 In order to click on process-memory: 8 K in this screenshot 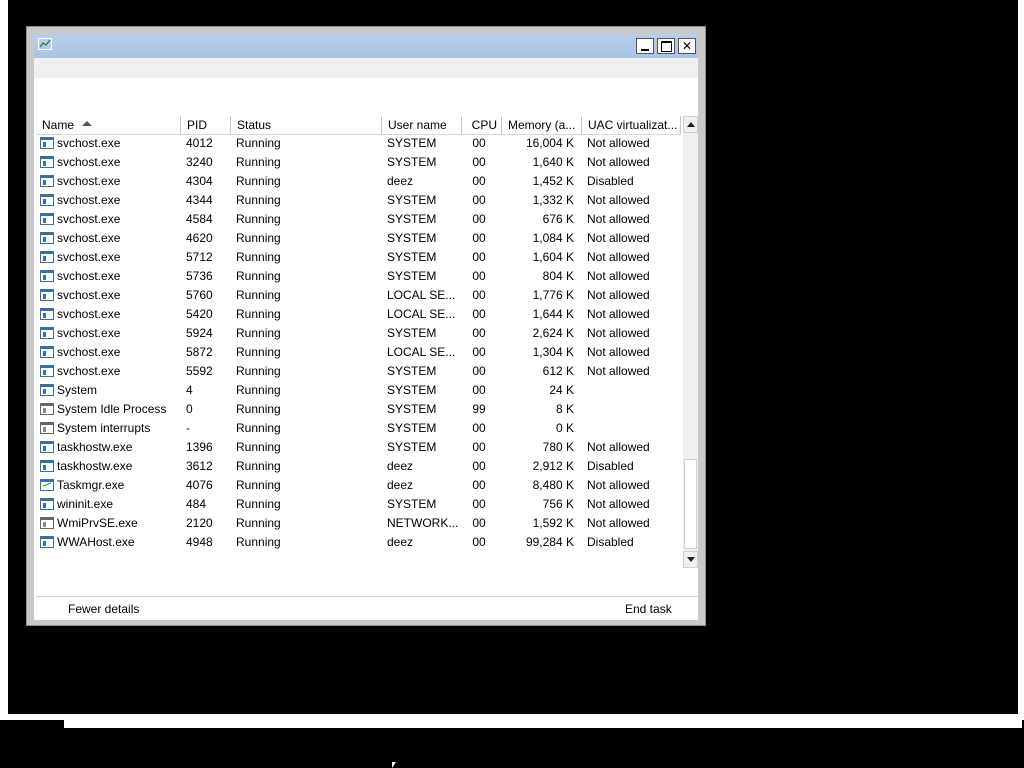, I will do `click(564, 409)`.